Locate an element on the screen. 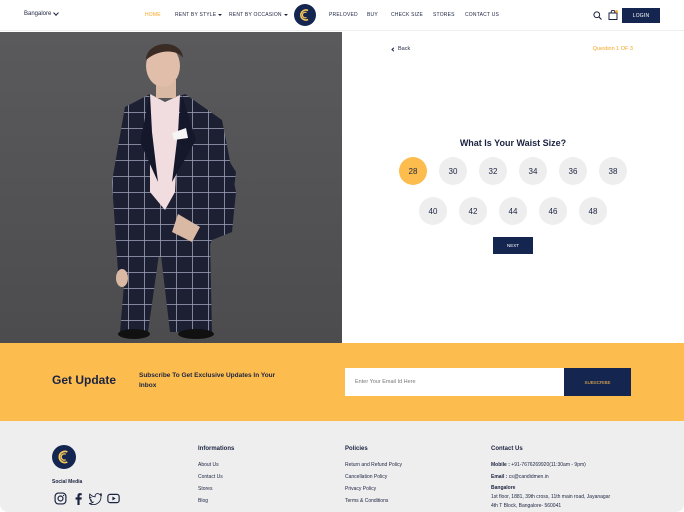 The width and height of the screenshot is (684, 512). twitter-icon is located at coordinates (95, 498).